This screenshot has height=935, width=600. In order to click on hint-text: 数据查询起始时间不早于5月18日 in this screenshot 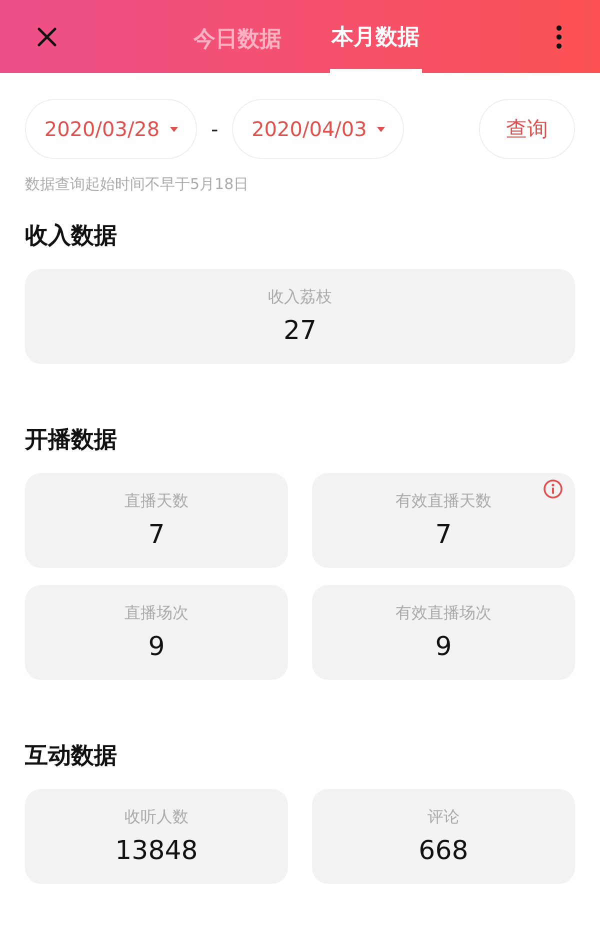, I will do `click(137, 184)`.